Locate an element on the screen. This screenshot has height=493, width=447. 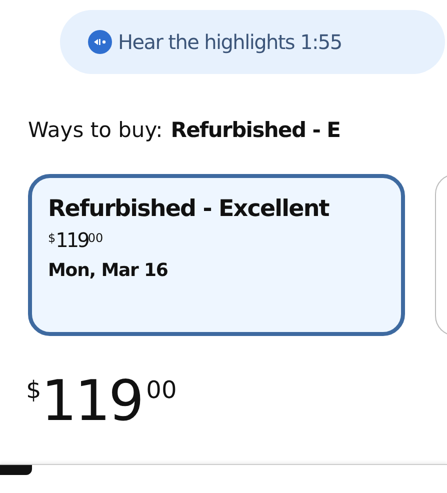
audio-highlights-button: Hear the highlights 1:55 is located at coordinates (252, 42).